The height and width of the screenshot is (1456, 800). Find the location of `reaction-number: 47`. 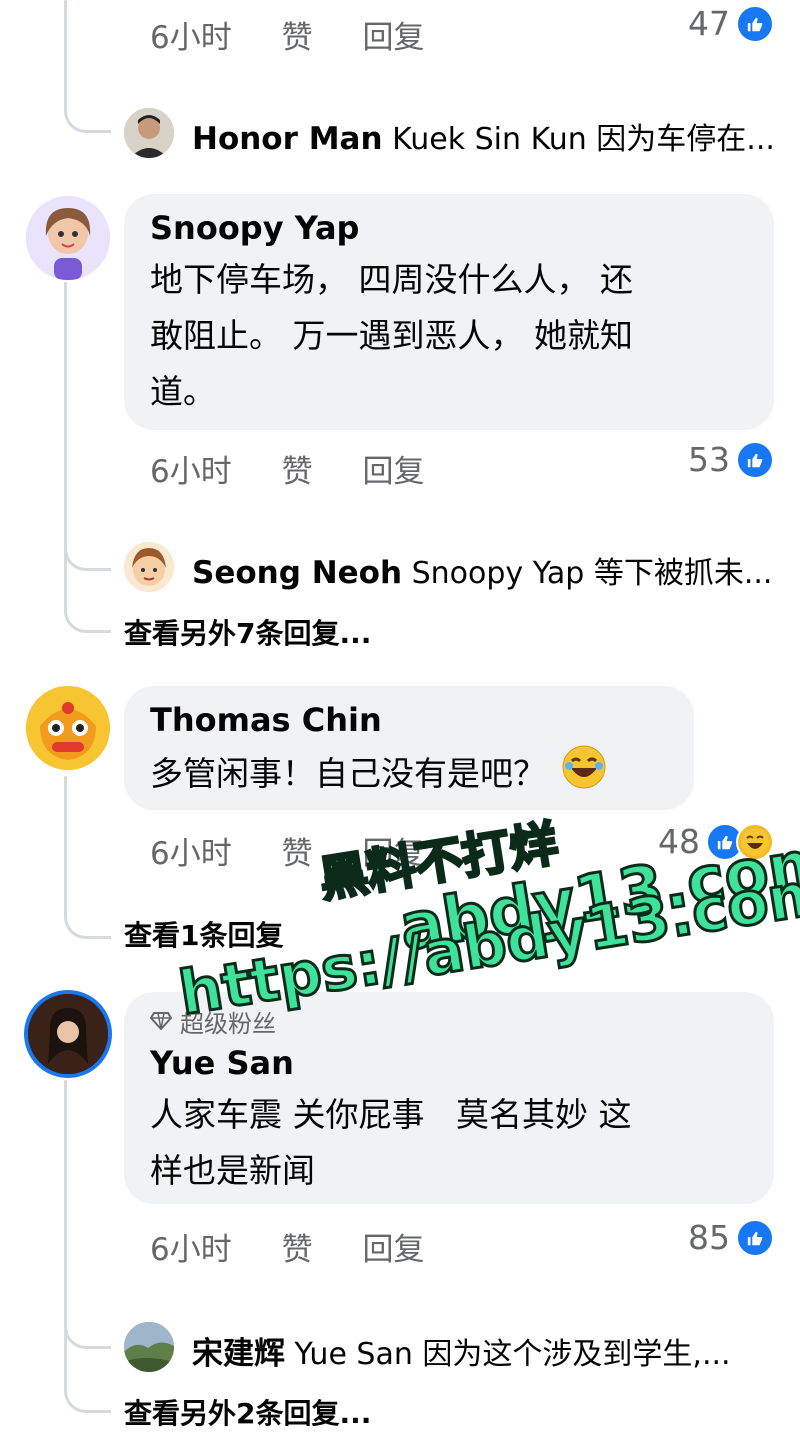

reaction-number: 47 is located at coordinates (709, 23).